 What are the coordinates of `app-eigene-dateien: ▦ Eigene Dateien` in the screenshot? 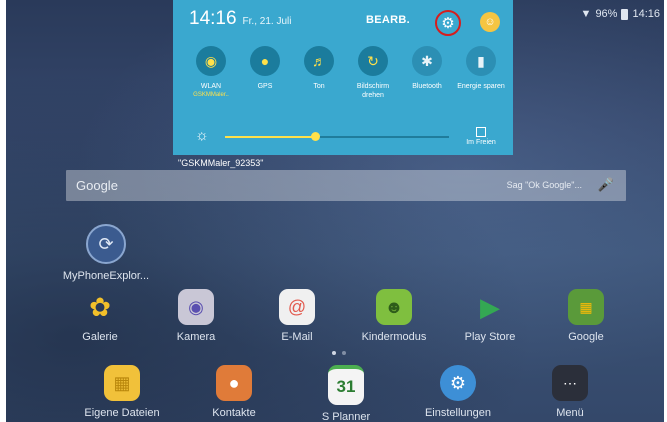 It's located at (122, 392).